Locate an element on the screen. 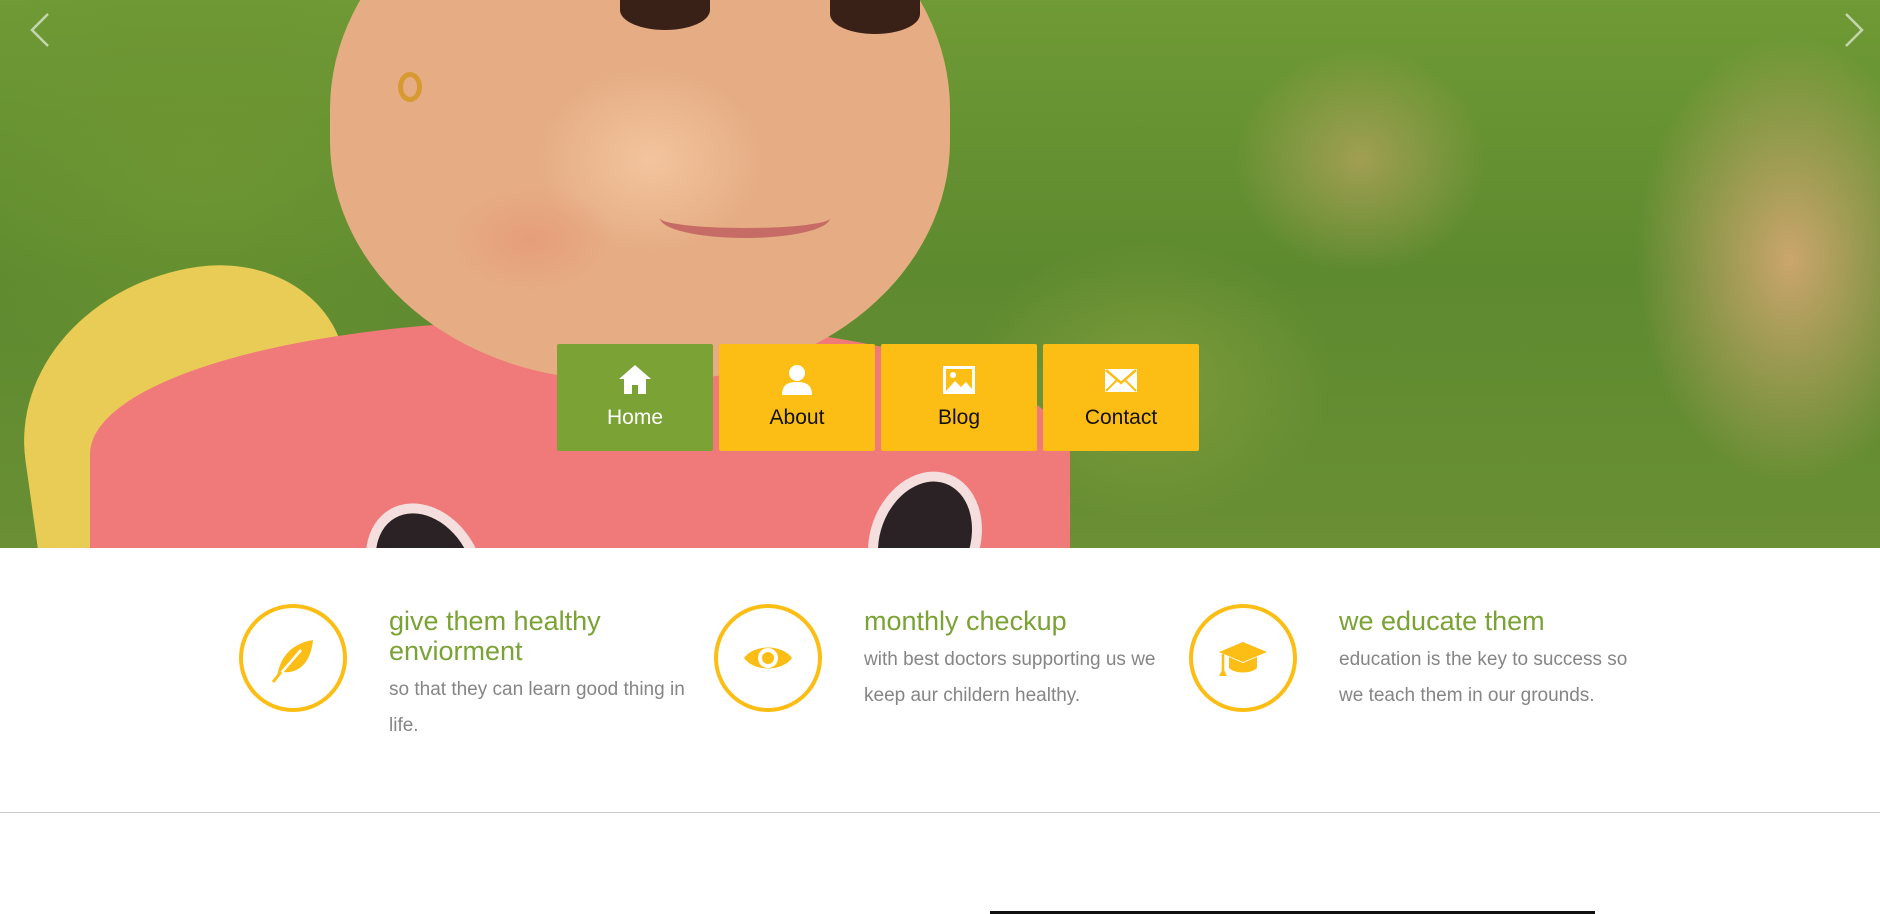  leaf-icon is located at coordinates (293, 658).